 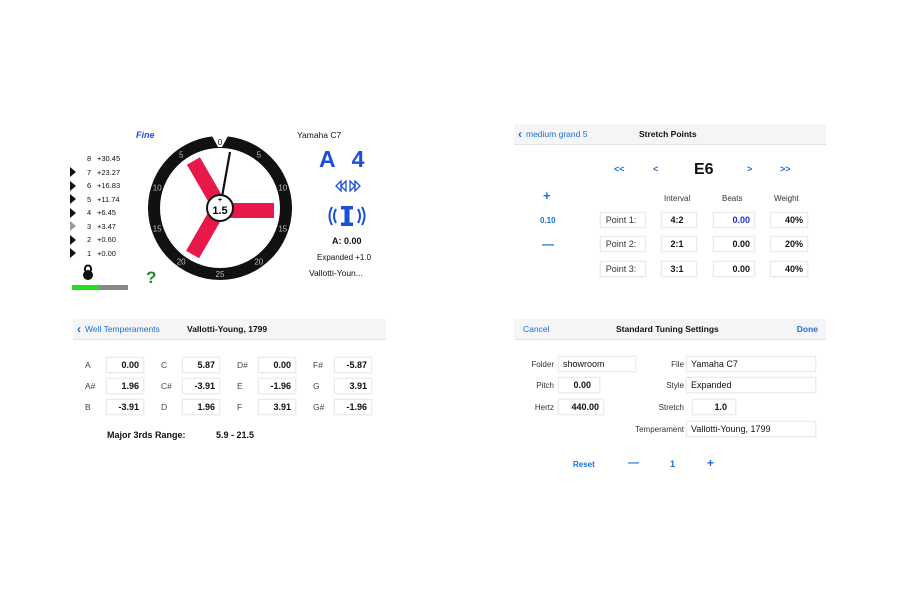 What do you see at coordinates (623, 244) in the screenshot?
I see `point-2-label: Point 2:` at bounding box center [623, 244].